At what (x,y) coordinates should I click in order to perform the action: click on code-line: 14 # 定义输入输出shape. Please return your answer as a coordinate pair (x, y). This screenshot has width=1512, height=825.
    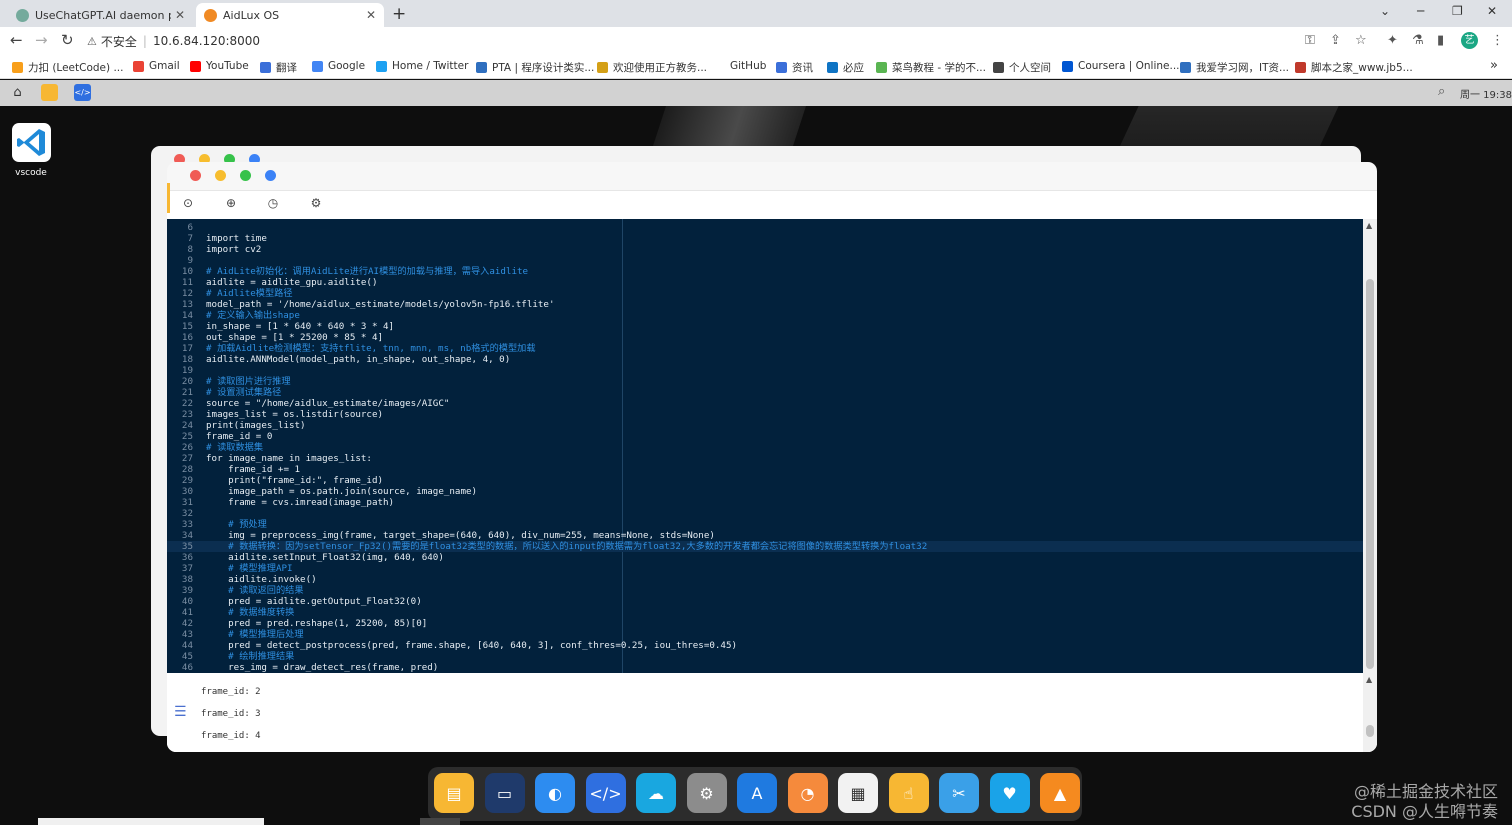
    Looking at the image, I should click on (765, 315).